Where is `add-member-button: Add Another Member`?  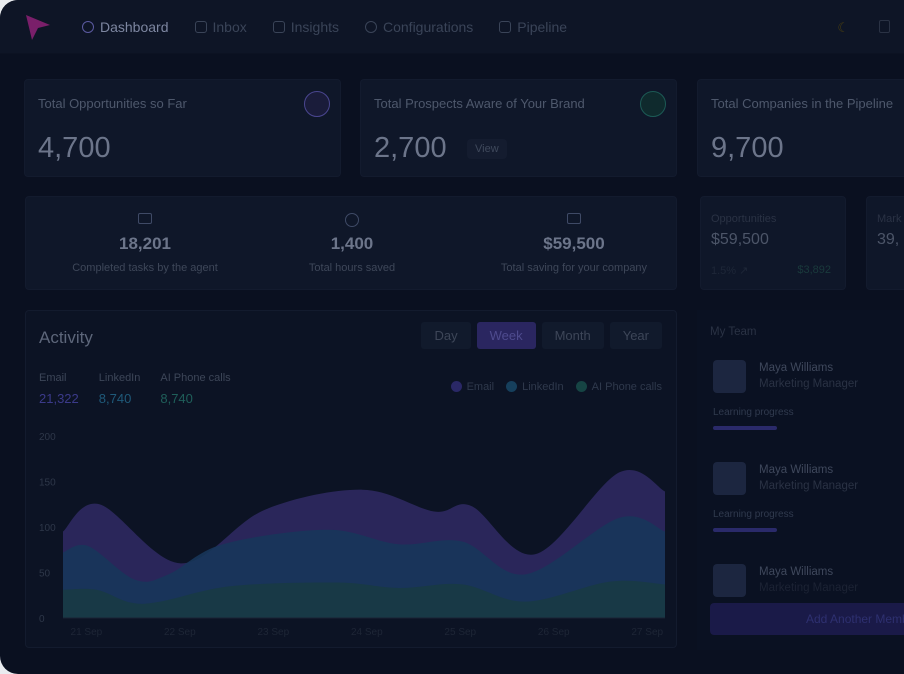 add-member-button: Add Another Member is located at coordinates (807, 619).